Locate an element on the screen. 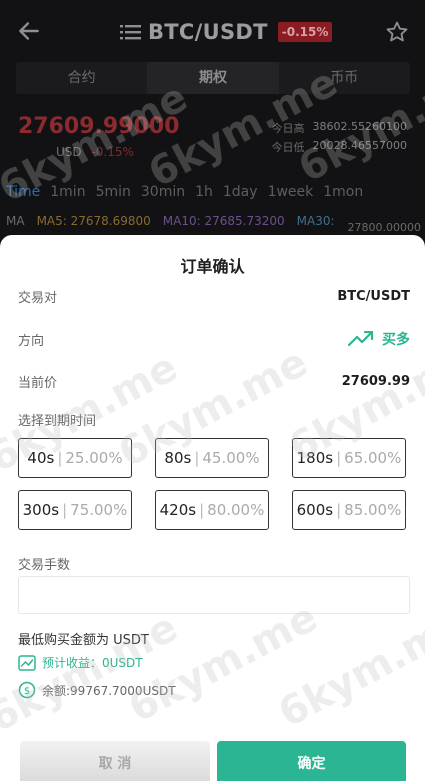 The height and width of the screenshot is (781, 425). expected-profit-text: 预计收益：0USDT is located at coordinates (92, 663).